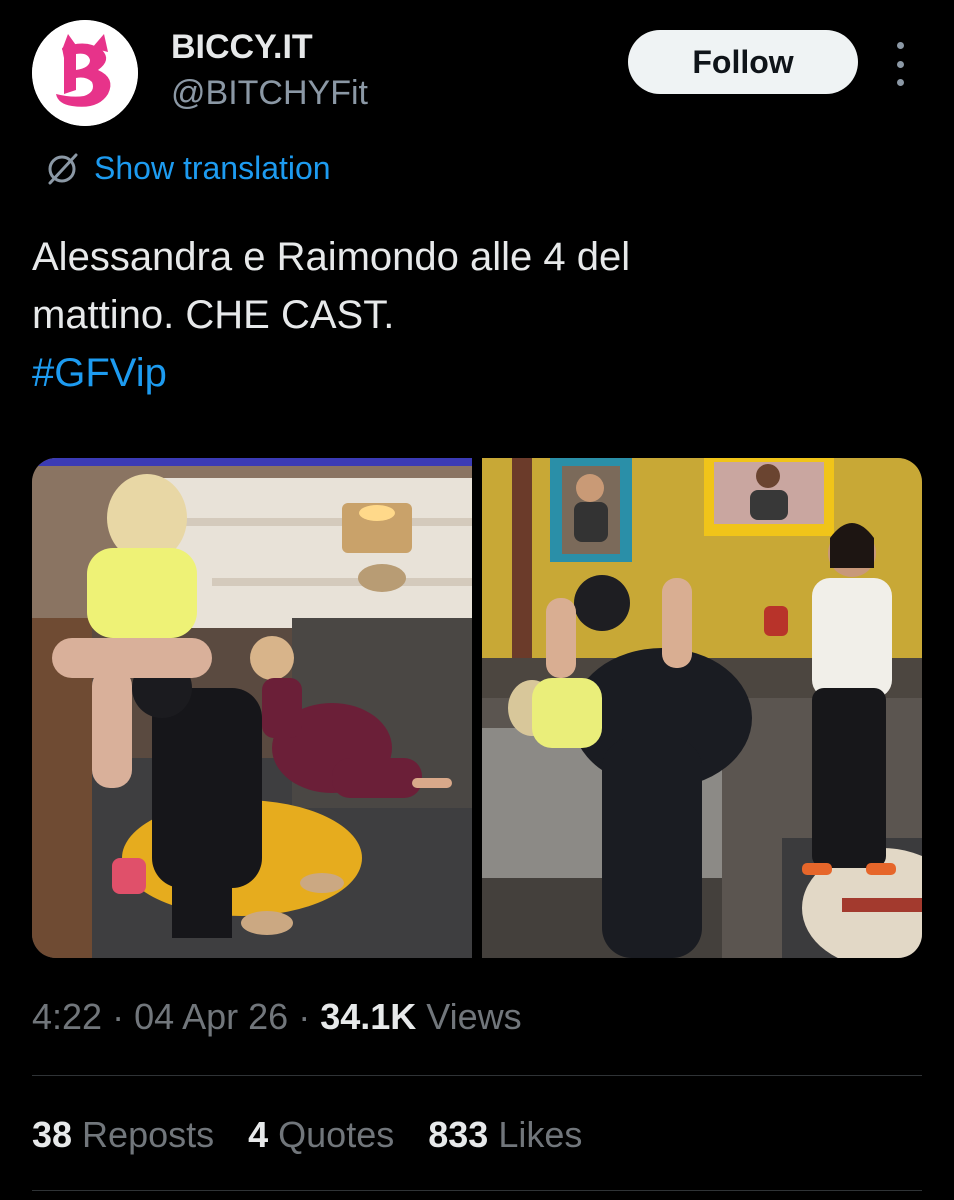 This screenshot has width=954, height=1200. I want to click on handle: @BITCHYFit, so click(269, 93).